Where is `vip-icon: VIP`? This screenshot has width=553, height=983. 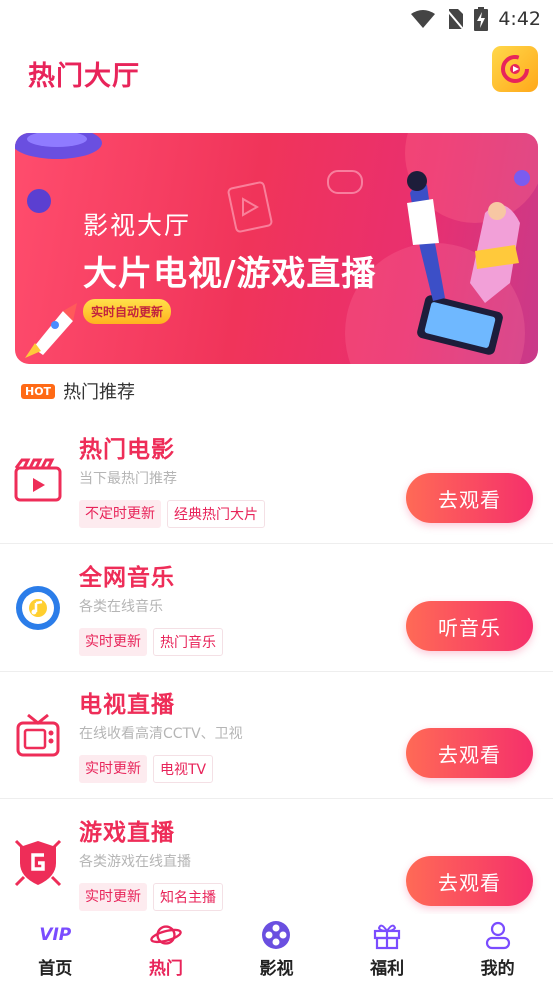 vip-icon: VIP is located at coordinates (55, 935).